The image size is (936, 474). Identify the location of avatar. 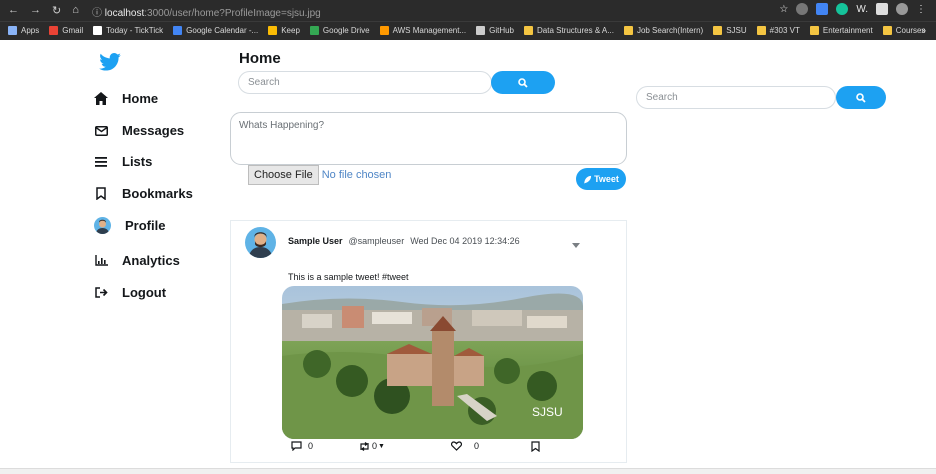
(260, 242).